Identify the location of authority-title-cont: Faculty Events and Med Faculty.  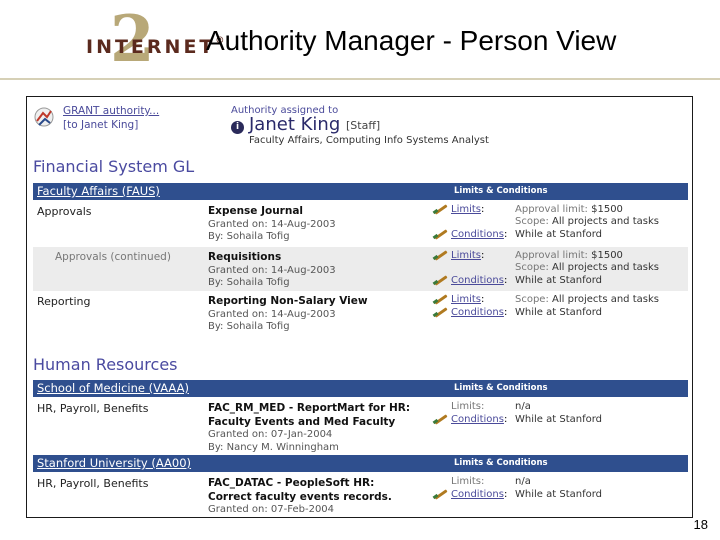
(302, 421).